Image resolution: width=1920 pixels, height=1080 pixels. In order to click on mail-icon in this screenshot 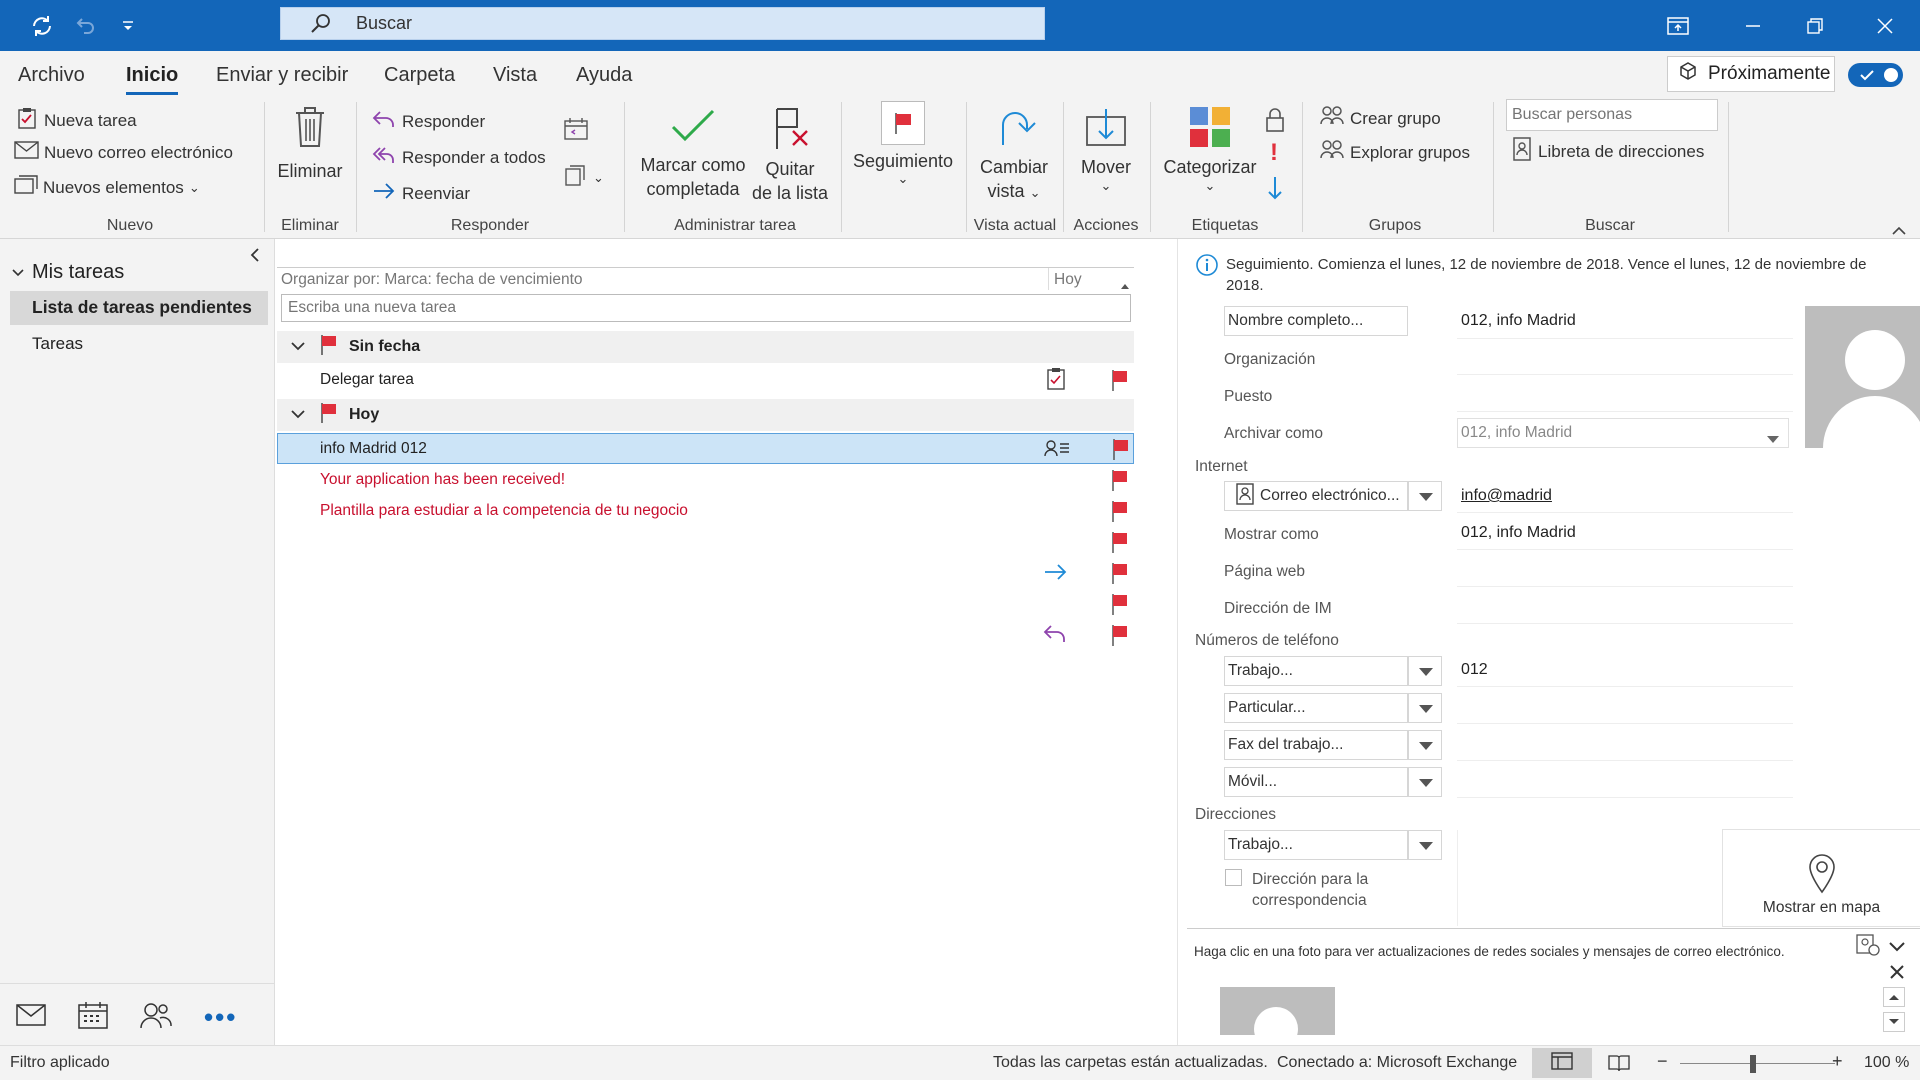, I will do `click(31, 1017)`.